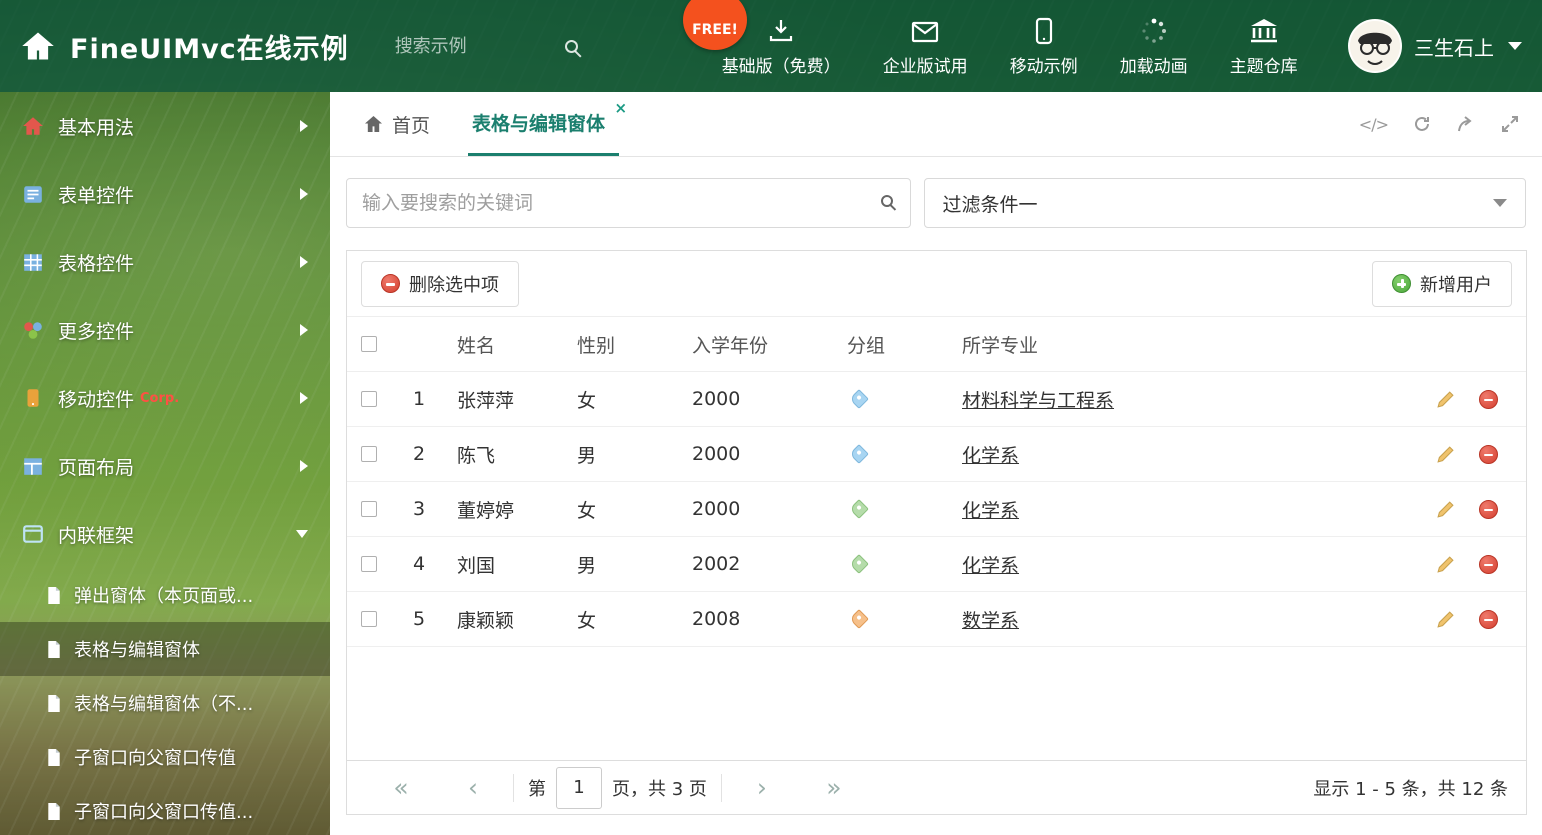  I want to click on sidebar-item-inline-frame: 内联框架, so click(165, 534).